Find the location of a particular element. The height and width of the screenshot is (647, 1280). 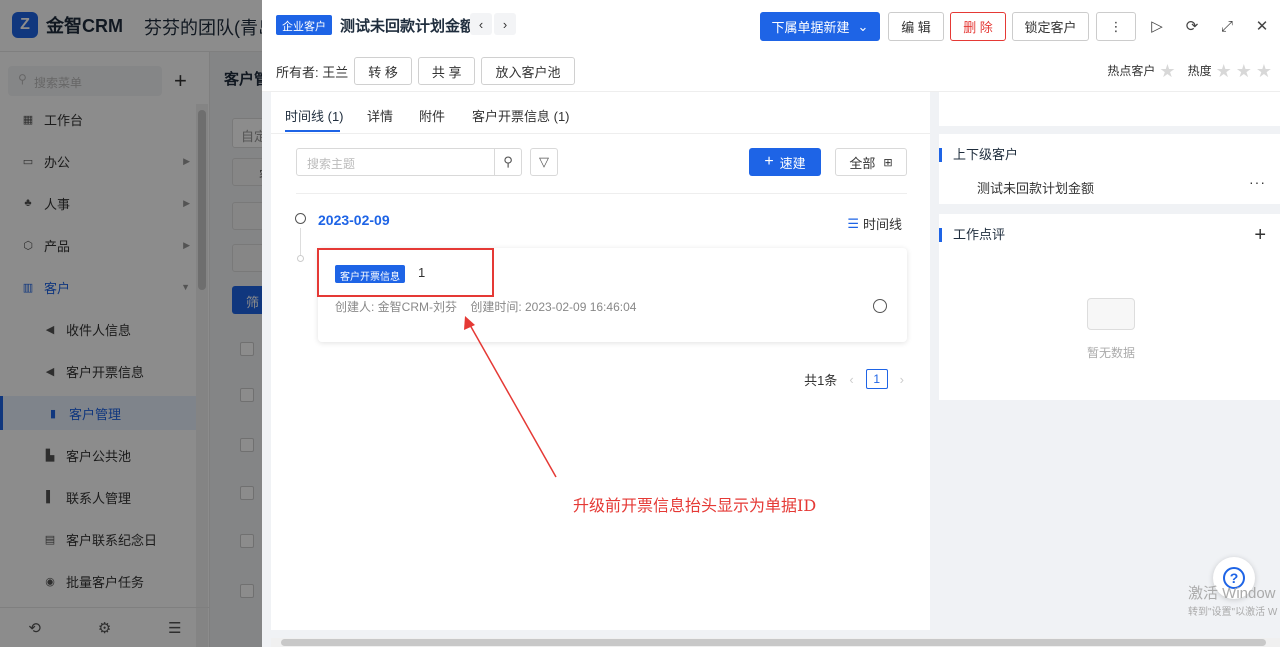

comment-icon is located at coordinates (880, 306).